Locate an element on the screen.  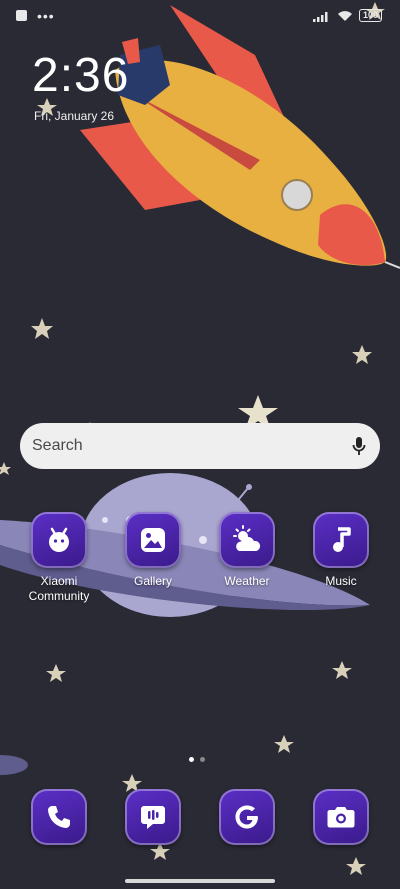
app-gallery: Gallery is located at coordinates (153, 550).